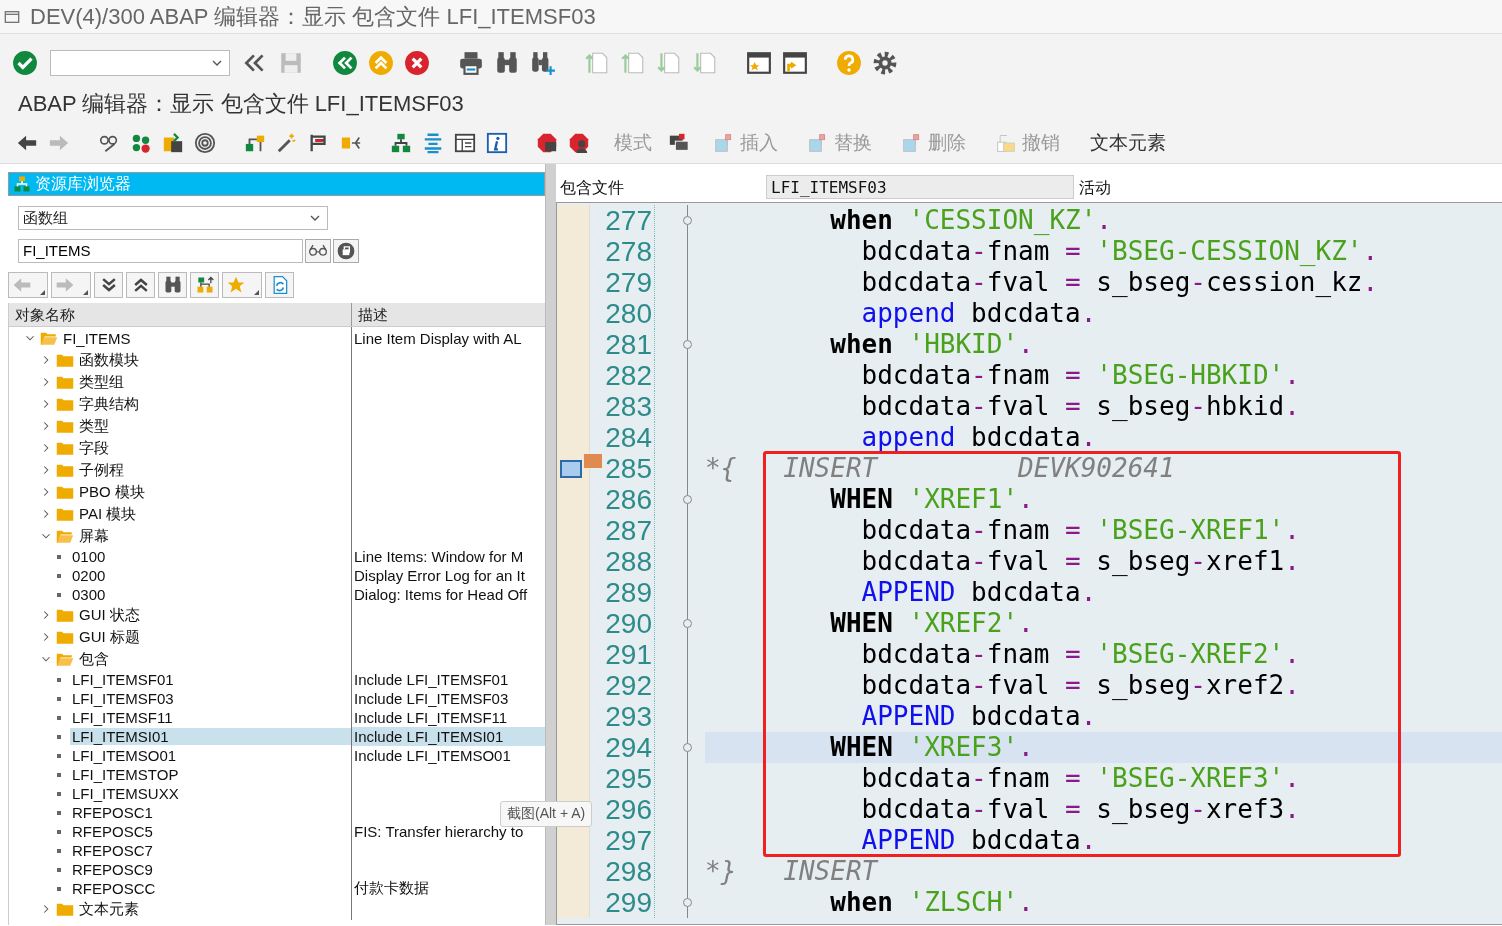 The height and width of the screenshot is (926, 1502). What do you see at coordinates (1080, 561) in the screenshot?
I see `code-line: bdcdata-fval = s_bseg-xref1.` at bounding box center [1080, 561].